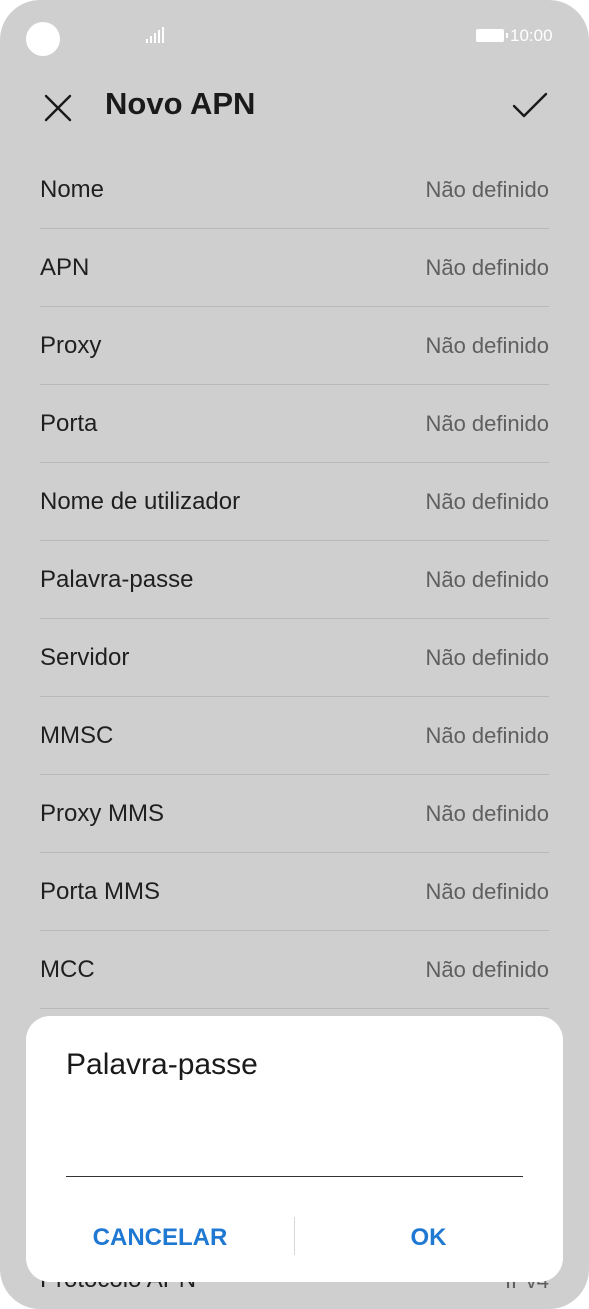  Describe the element at coordinates (69, 423) in the screenshot. I see `row-label: Porta` at that location.